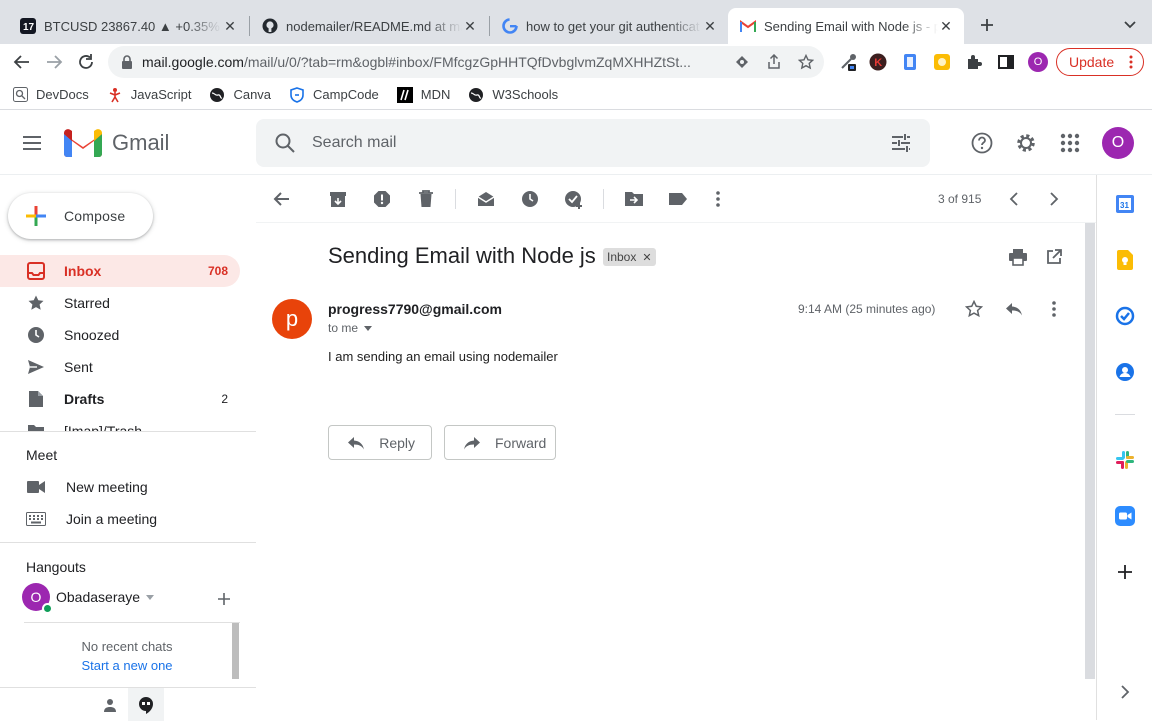 The height and width of the screenshot is (721, 1152). Describe the element at coordinates (987, 25) in the screenshot. I see `new-tab-icon` at that location.